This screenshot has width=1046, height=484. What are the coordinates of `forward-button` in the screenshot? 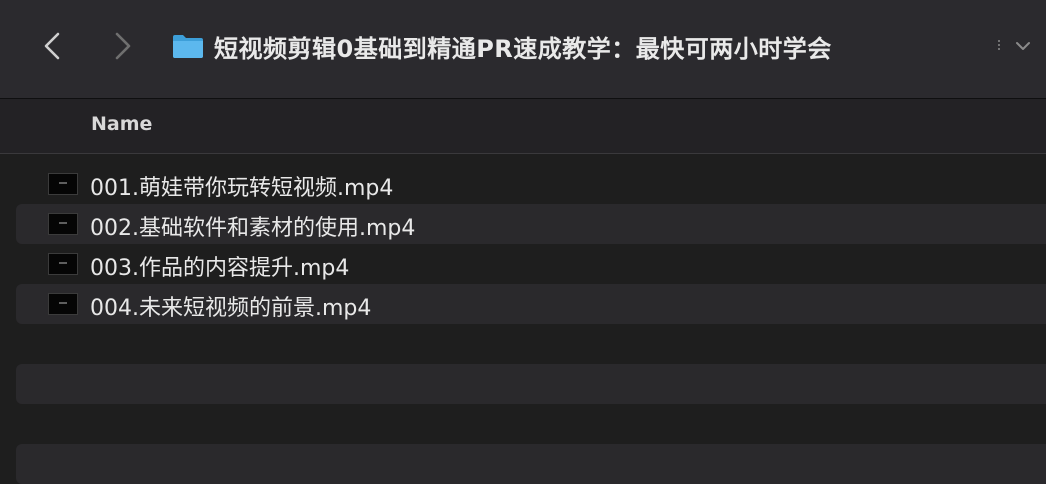 It's located at (123, 46).